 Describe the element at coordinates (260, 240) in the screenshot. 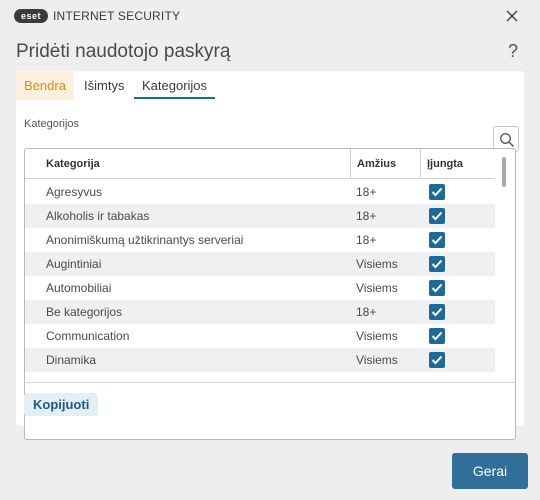

I see `table-row: Anonimiškumą užtikrinantys serveriai 18+` at that location.